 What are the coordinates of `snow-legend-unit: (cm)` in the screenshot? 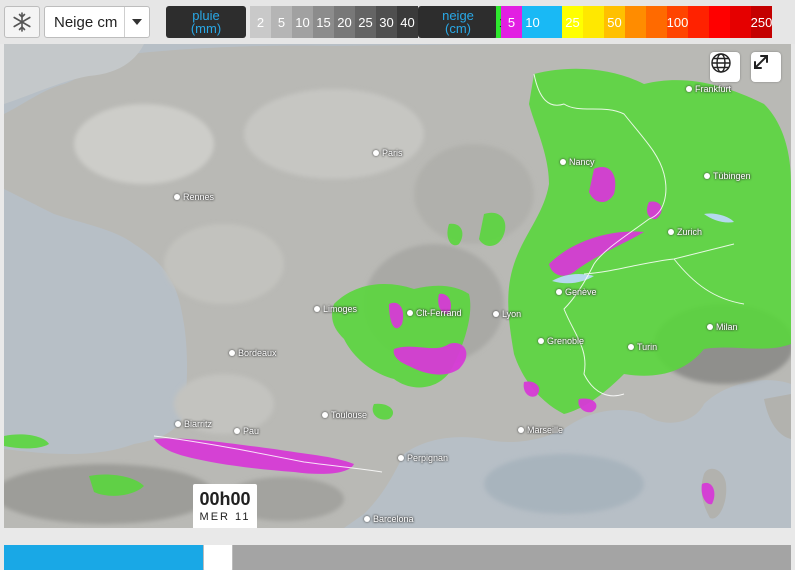 It's located at (458, 28).